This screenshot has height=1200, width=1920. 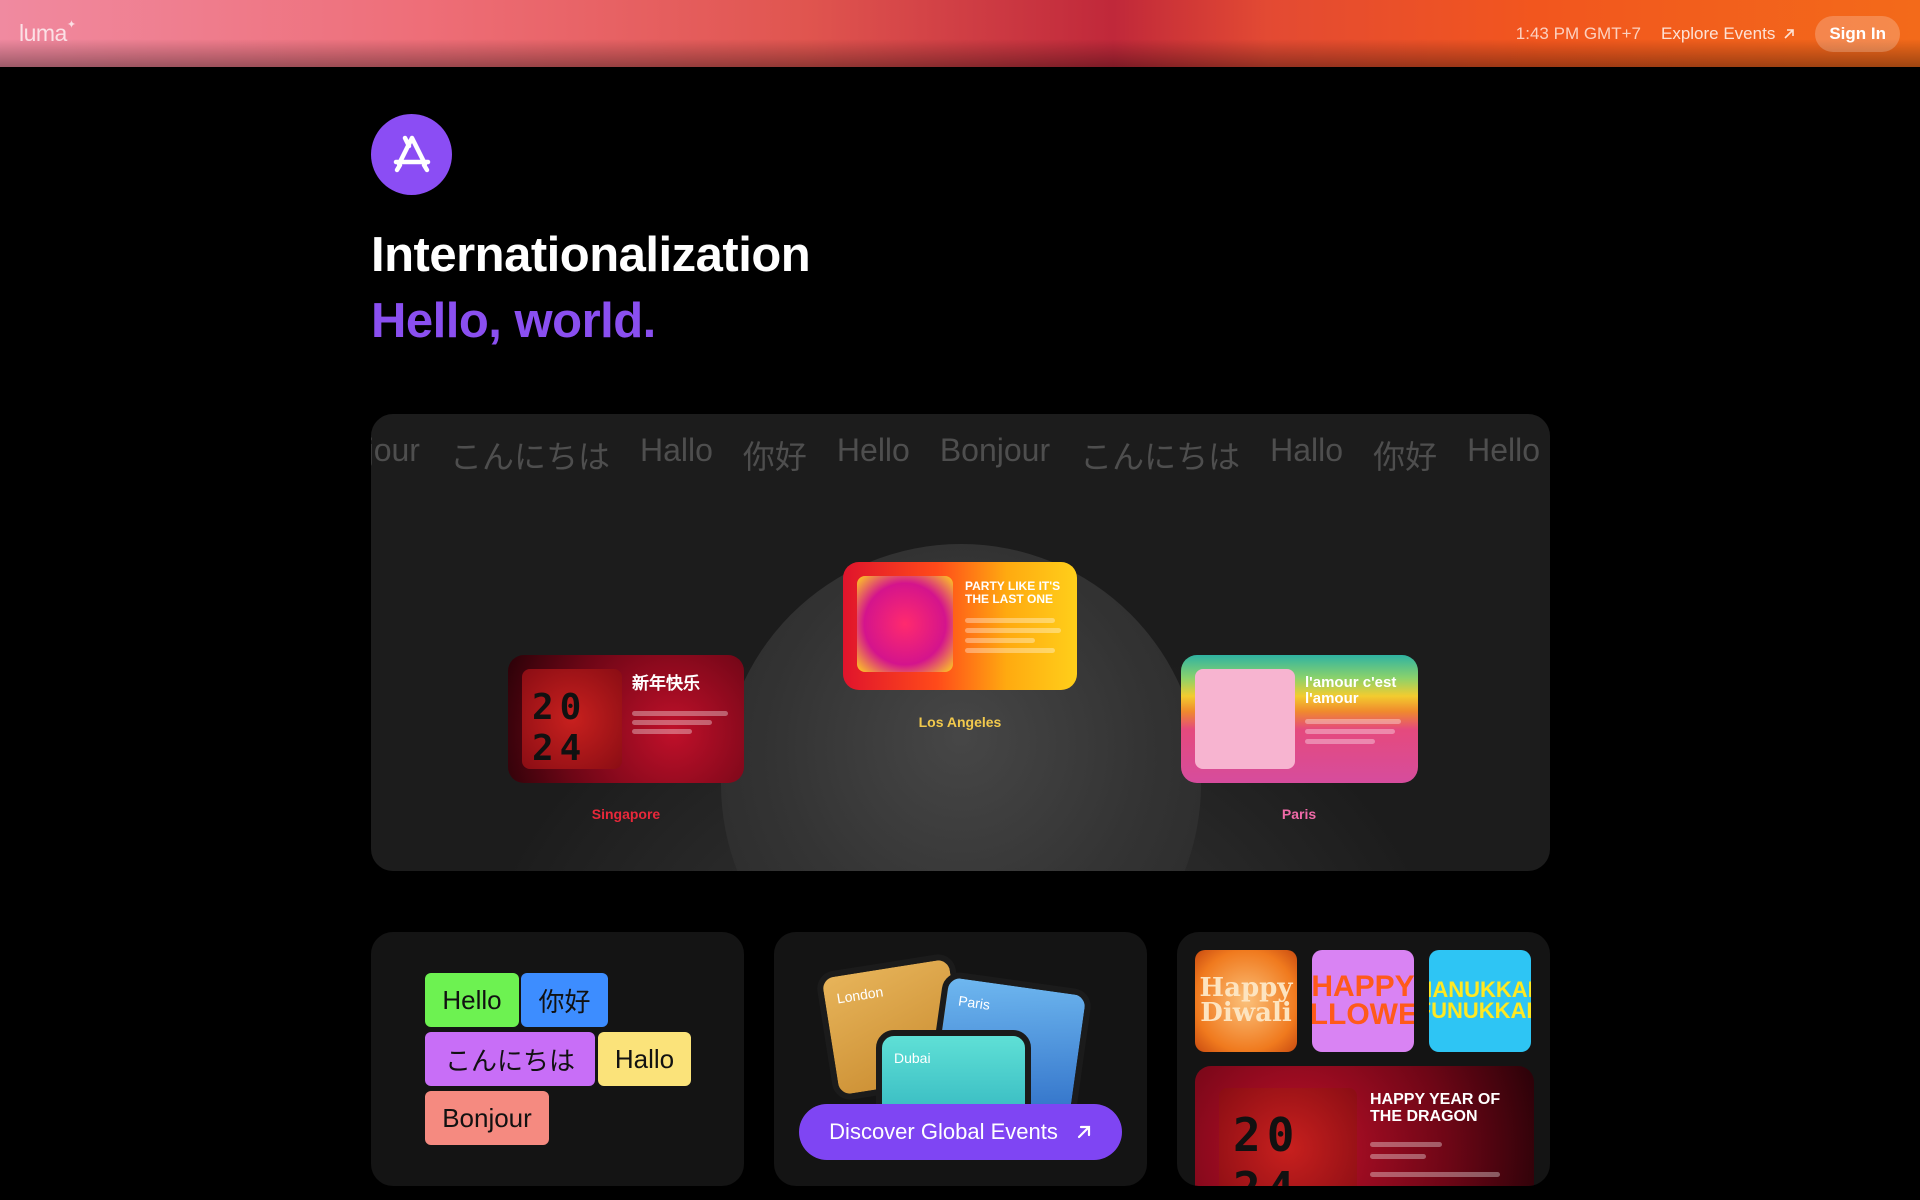 I want to click on greeting-chip-nihao: 你好, so click(x=564, y=1000).